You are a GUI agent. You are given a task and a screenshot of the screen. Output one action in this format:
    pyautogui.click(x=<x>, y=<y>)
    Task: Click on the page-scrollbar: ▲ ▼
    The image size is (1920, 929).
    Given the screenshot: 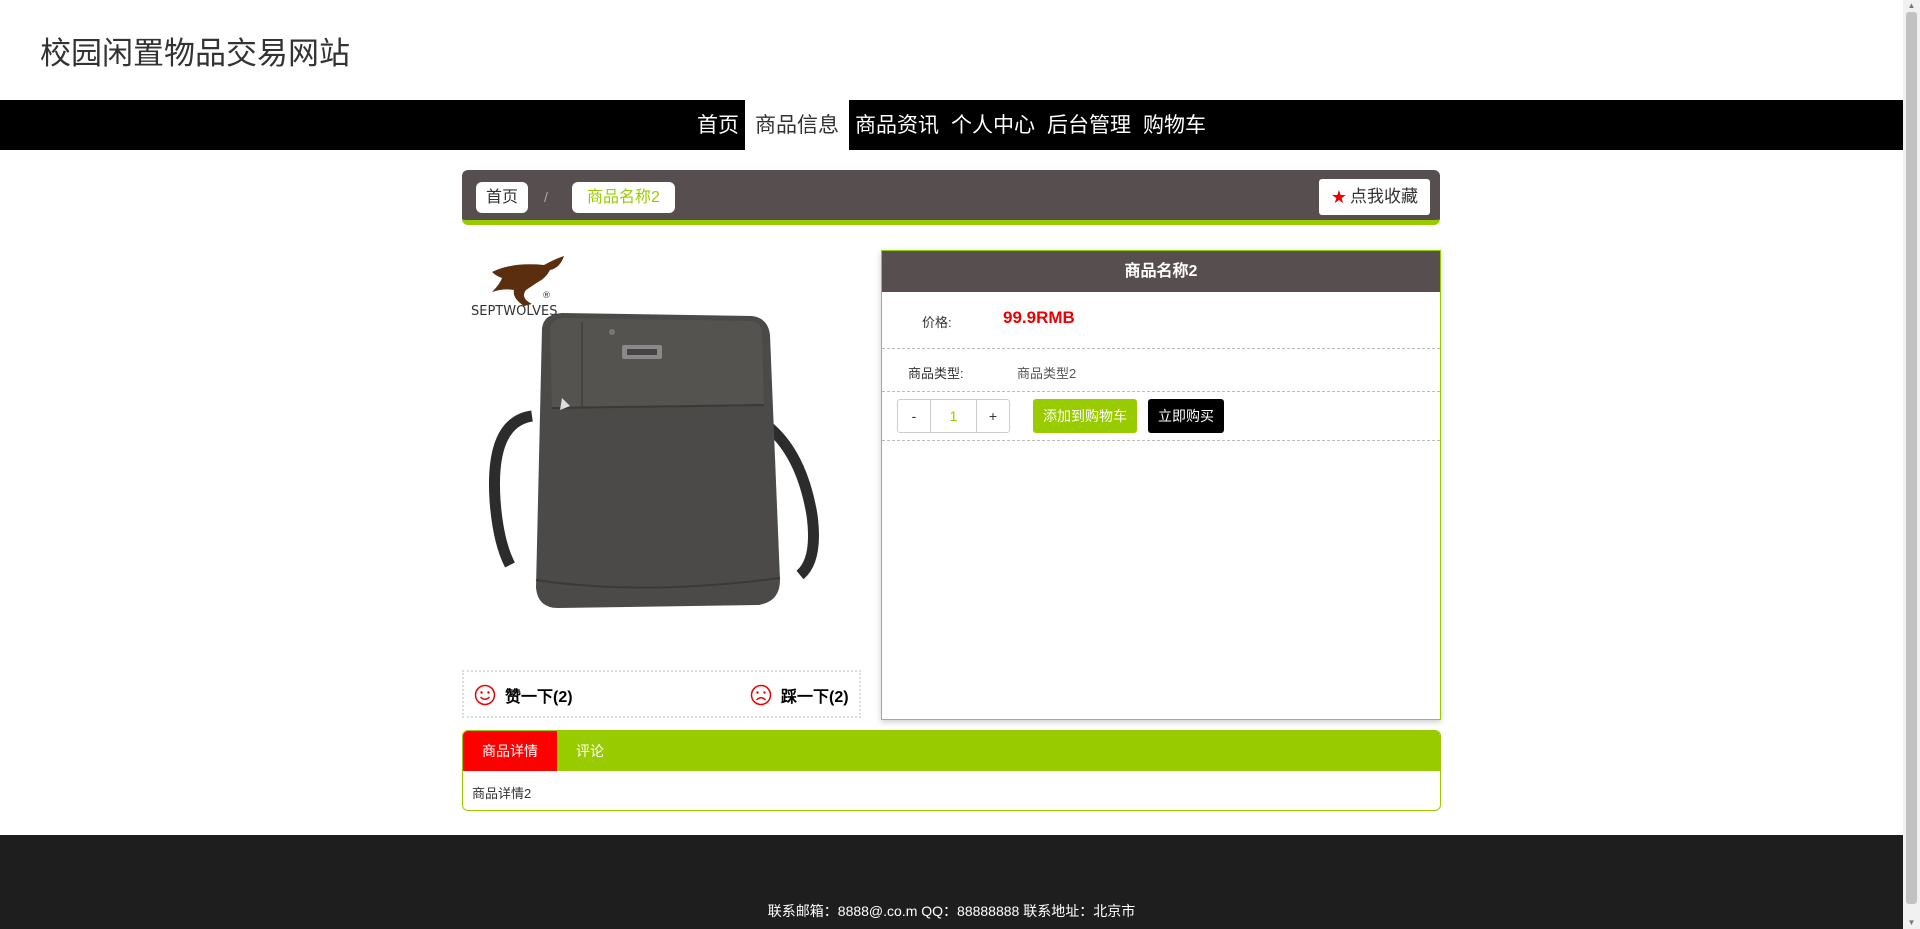 What is the action you would take?
    pyautogui.click(x=1911, y=464)
    